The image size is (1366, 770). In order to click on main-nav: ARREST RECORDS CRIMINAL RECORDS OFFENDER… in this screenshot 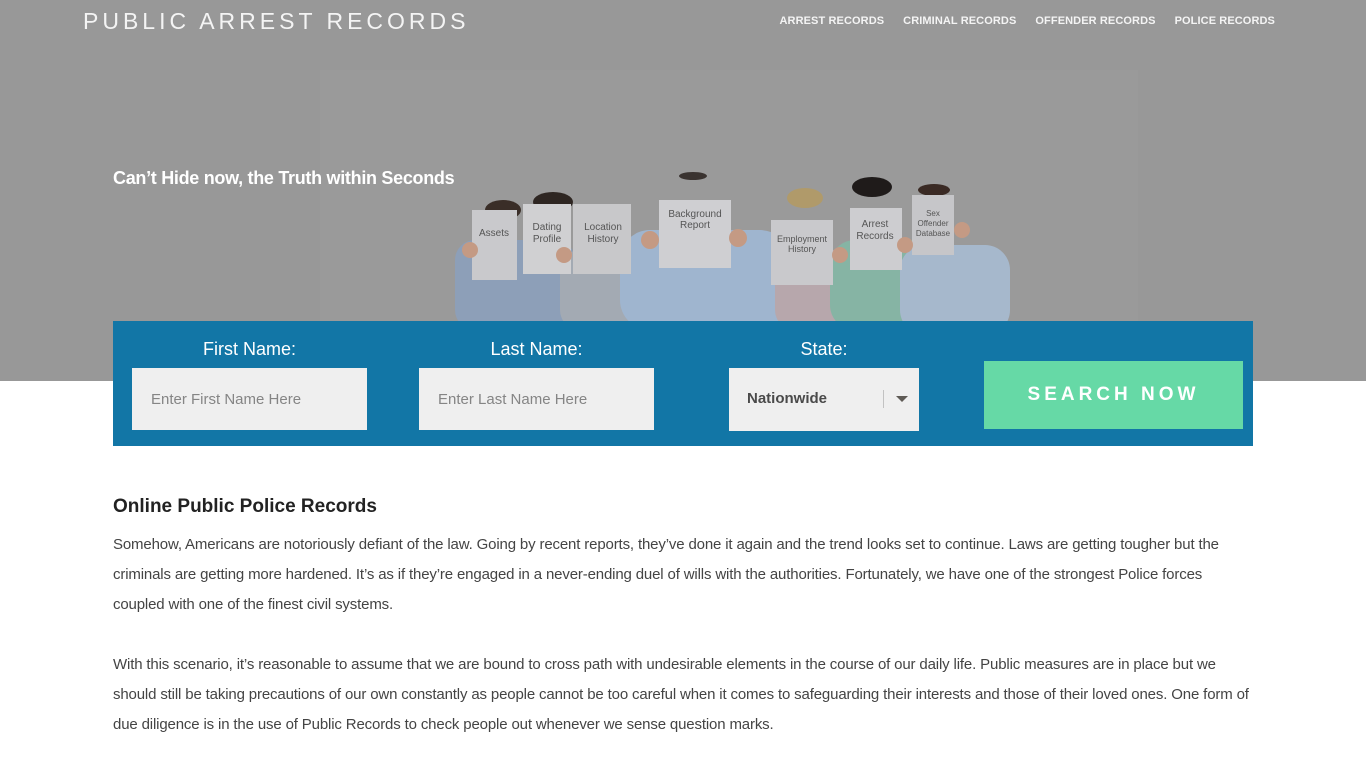, I will do `click(1027, 21)`.